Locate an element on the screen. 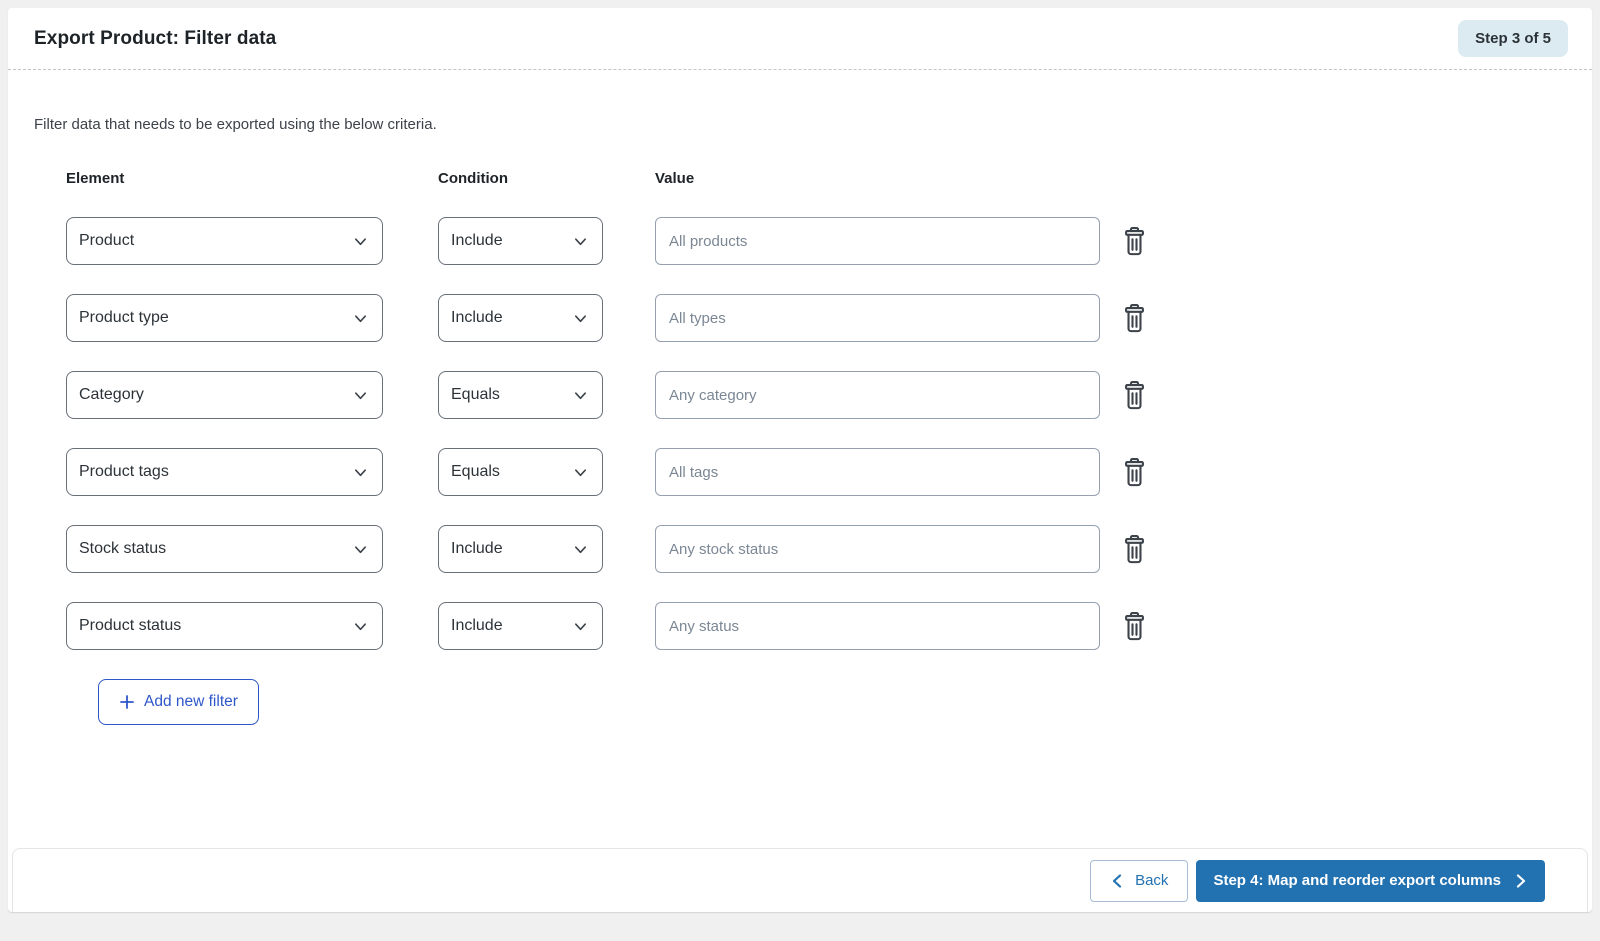 This screenshot has height=941, width=1600. column-header-element: Element is located at coordinates (95, 178).